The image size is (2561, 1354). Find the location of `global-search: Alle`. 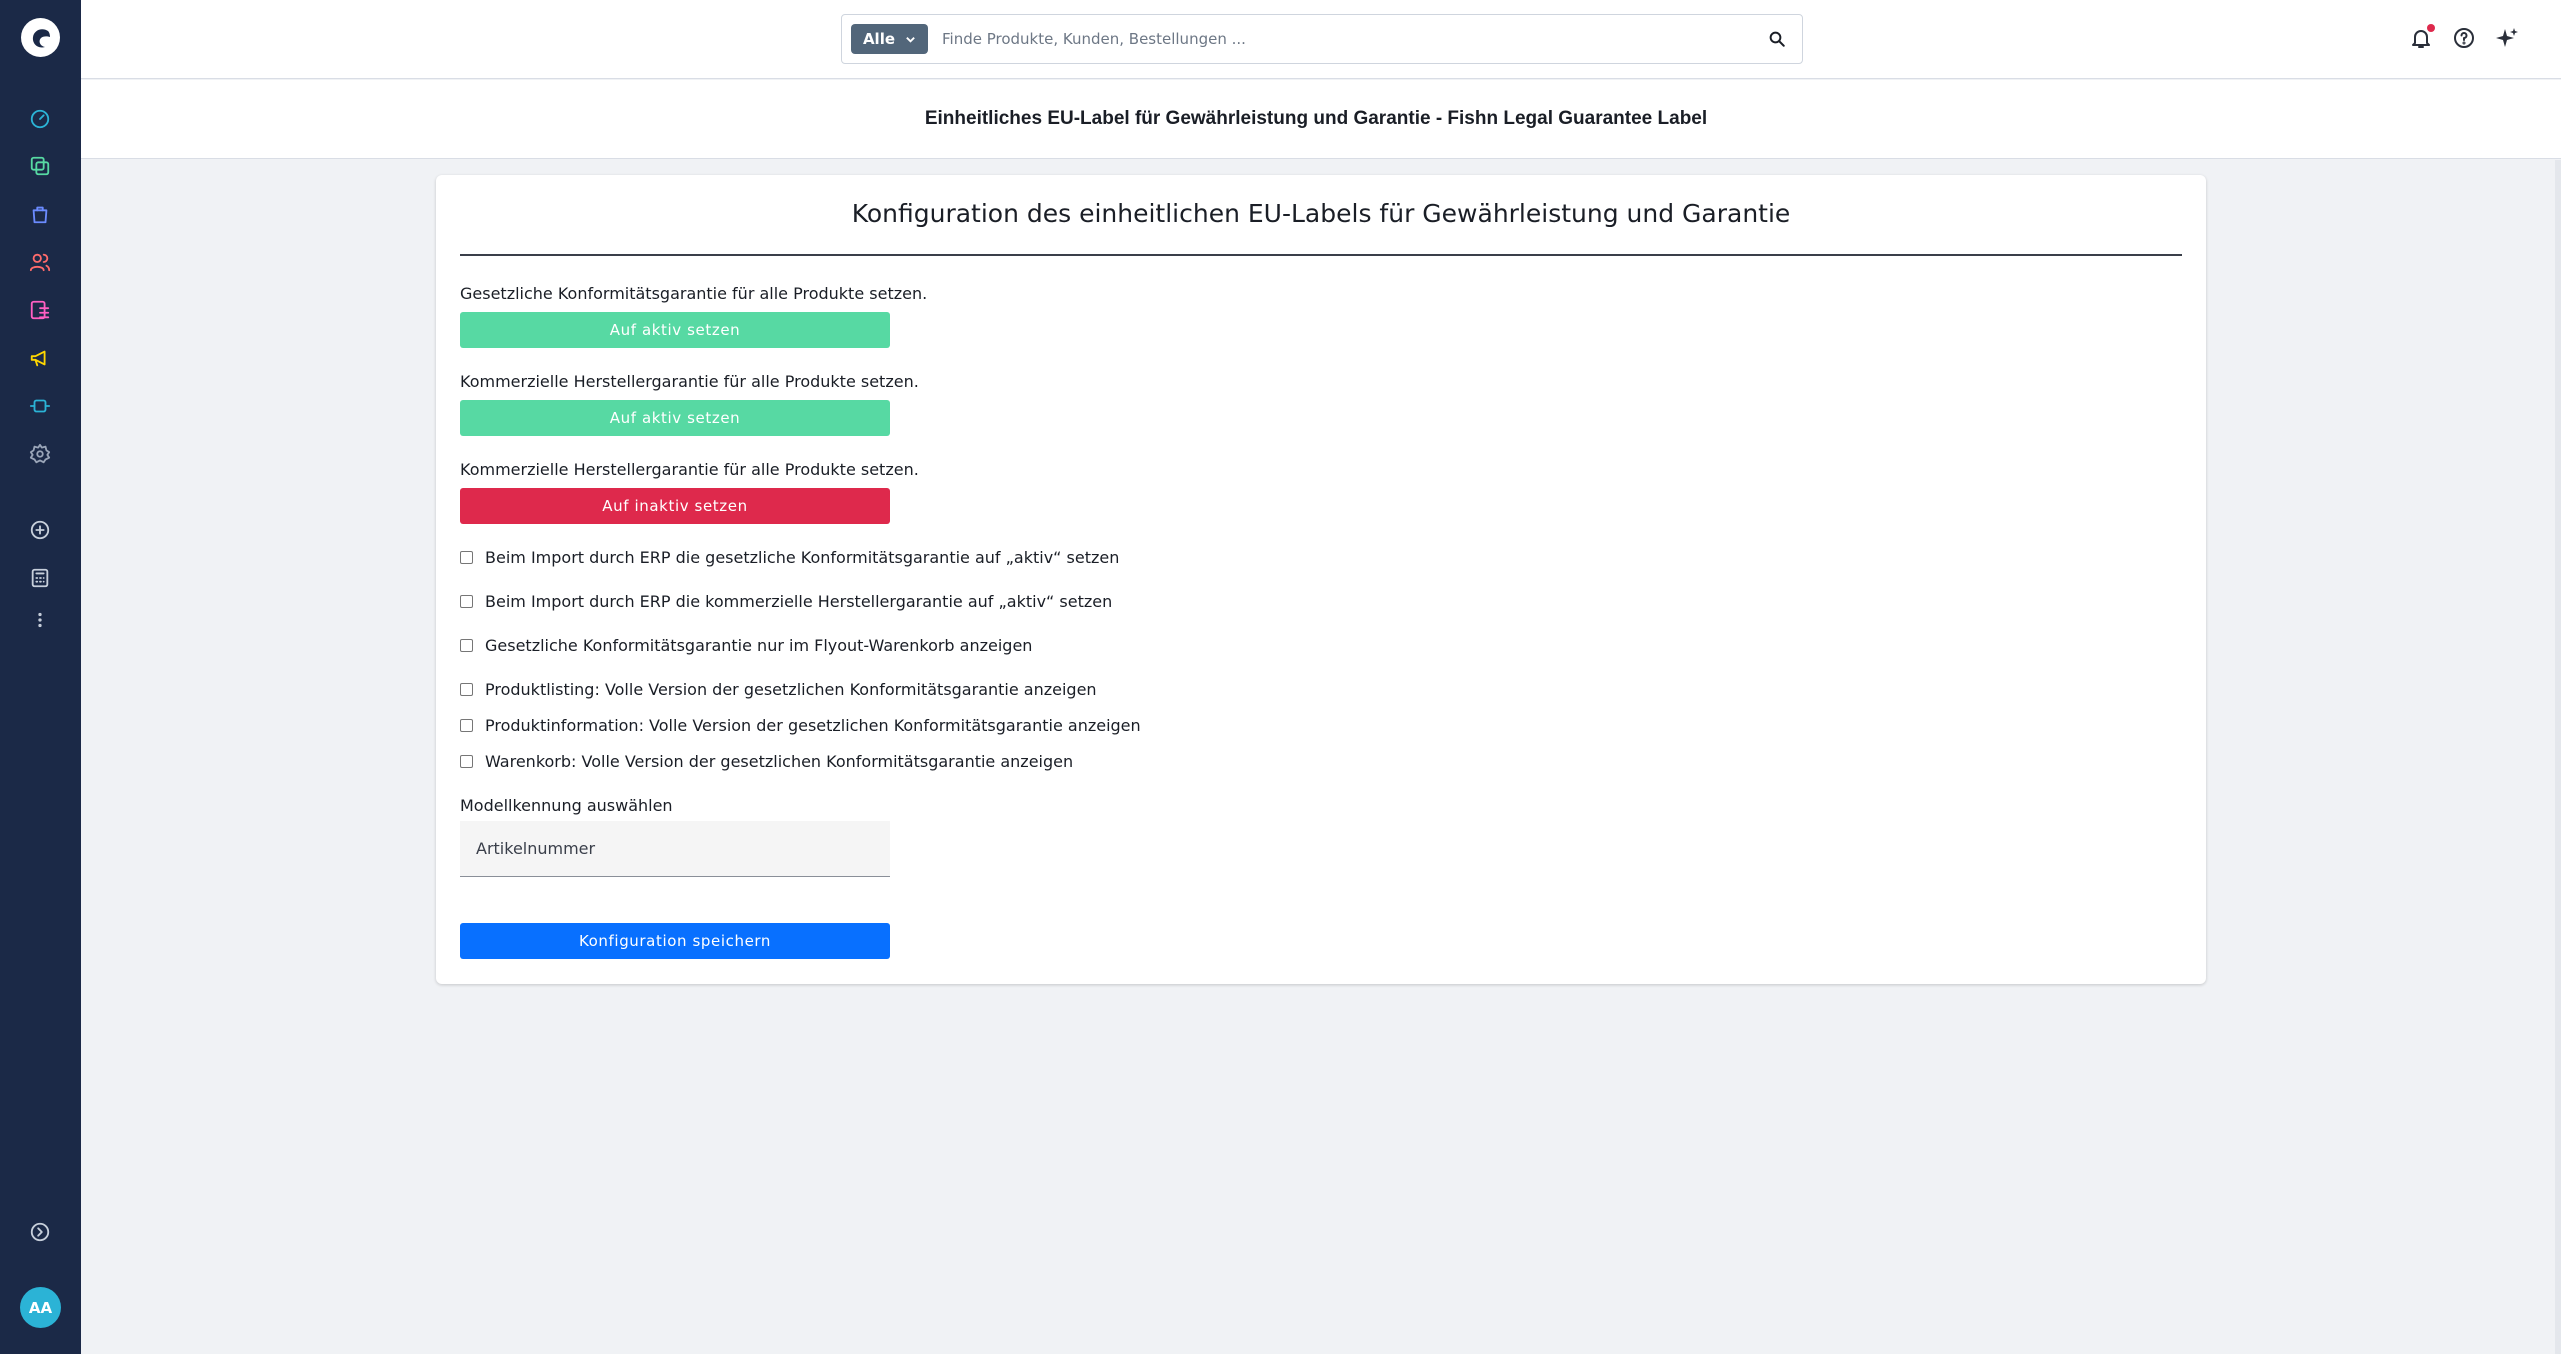

global-search: Alle is located at coordinates (1322, 39).